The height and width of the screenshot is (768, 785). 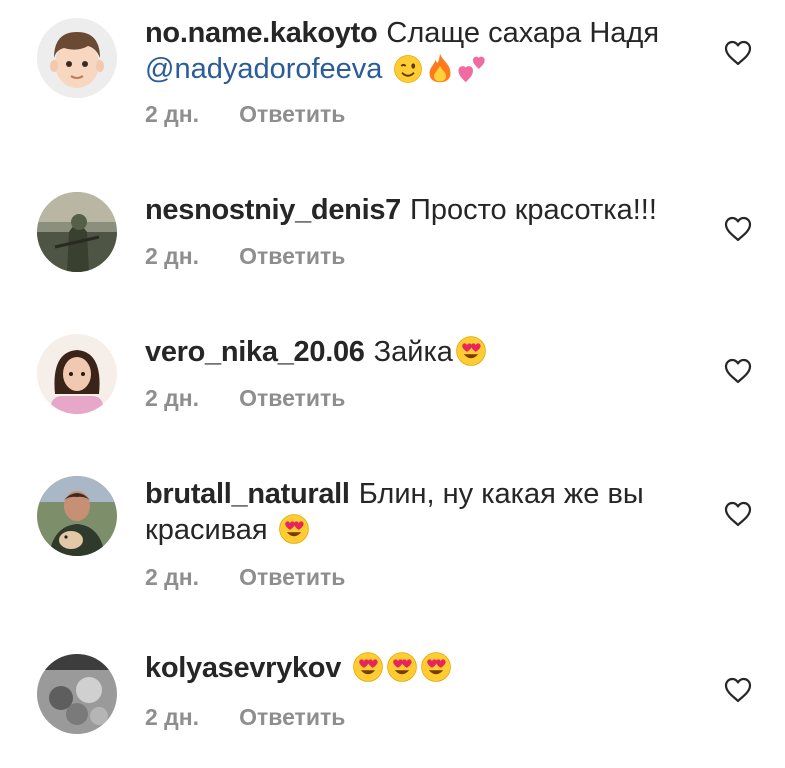 What do you see at coordinates (263, 69) in the screenshot?
I see `comment-mention: @nadyadorofeeva` at bounding box center [263, 69].